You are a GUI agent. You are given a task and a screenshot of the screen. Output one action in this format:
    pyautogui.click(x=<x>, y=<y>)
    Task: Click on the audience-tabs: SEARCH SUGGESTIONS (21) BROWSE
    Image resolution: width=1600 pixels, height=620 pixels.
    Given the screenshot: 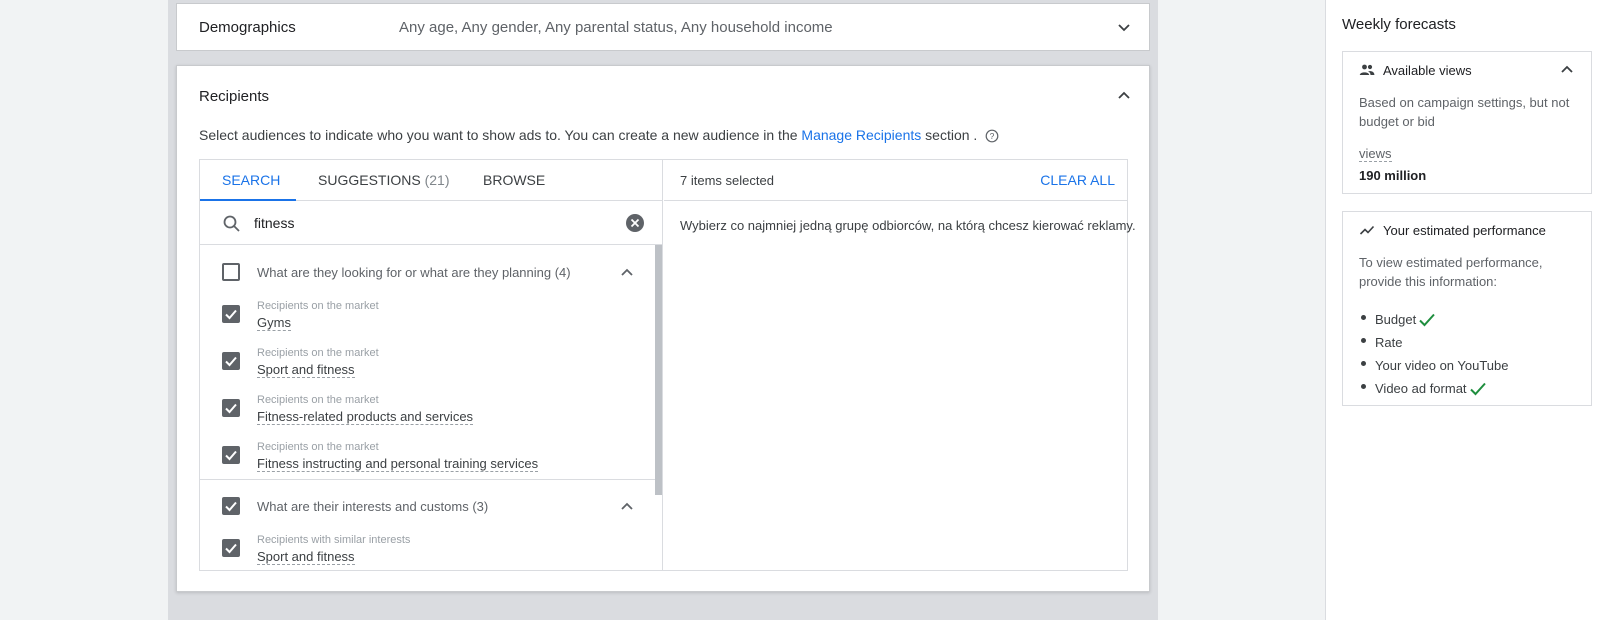 What is the action you would take?
    pyautogui.click(x=431, y=180)
    